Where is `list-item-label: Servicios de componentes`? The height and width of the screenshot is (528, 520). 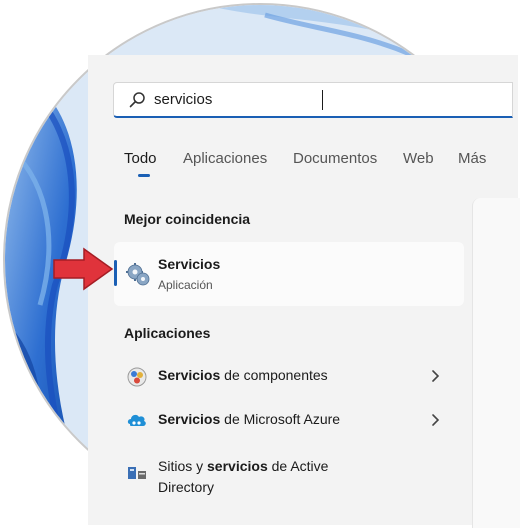 list-item-label: Servicios de componentes is located at coordinates (243, 375).